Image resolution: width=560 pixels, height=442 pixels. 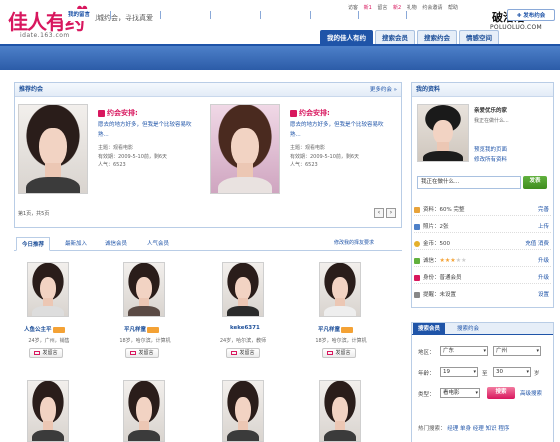 I want to click on more-dates-link: 更多约会 », so click(x=383, y=90).